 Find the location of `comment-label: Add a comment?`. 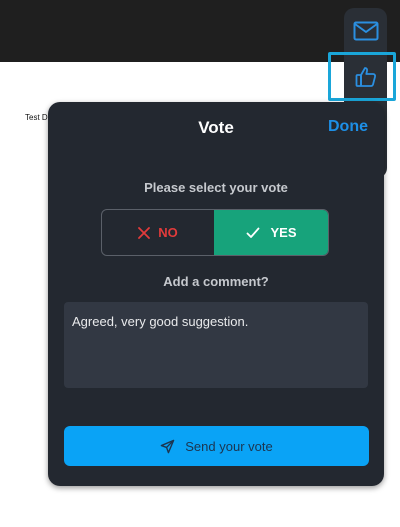

comment-label: Add a comment? is located at coordinates (216, 281).